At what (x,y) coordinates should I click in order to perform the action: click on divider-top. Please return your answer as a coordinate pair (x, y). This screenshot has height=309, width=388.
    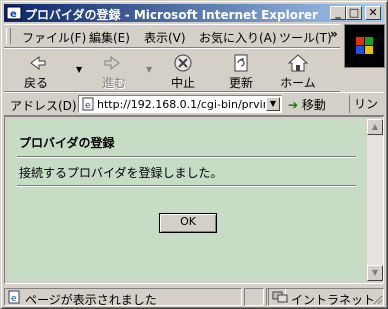
    Looking at the image, I should click on (186, 157).